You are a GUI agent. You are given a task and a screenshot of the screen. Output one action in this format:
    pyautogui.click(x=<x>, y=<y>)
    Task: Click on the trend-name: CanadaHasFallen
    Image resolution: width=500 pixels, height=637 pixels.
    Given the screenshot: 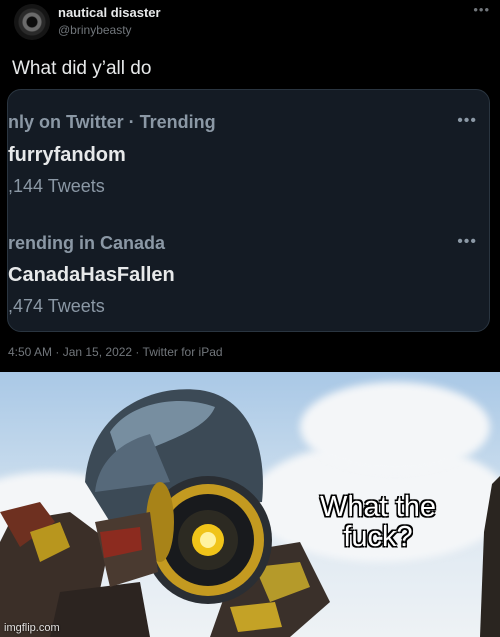 What is the action you would take?
    pyautogui.click(x=91, y=275)
    